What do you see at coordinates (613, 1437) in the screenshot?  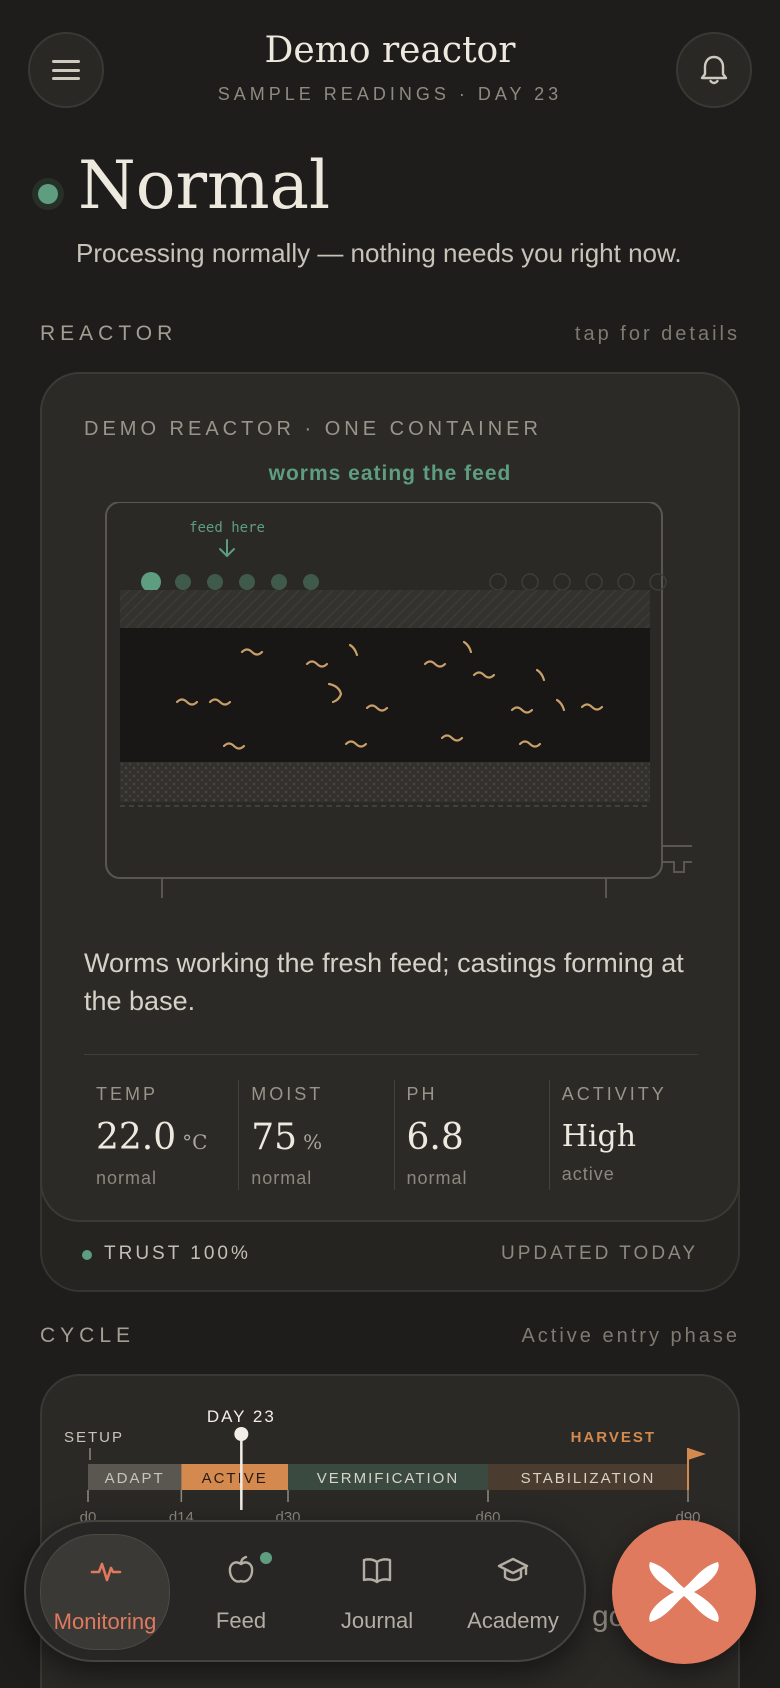 I see `harvest-label: HARVEST` at bounding box center [613, 1437].